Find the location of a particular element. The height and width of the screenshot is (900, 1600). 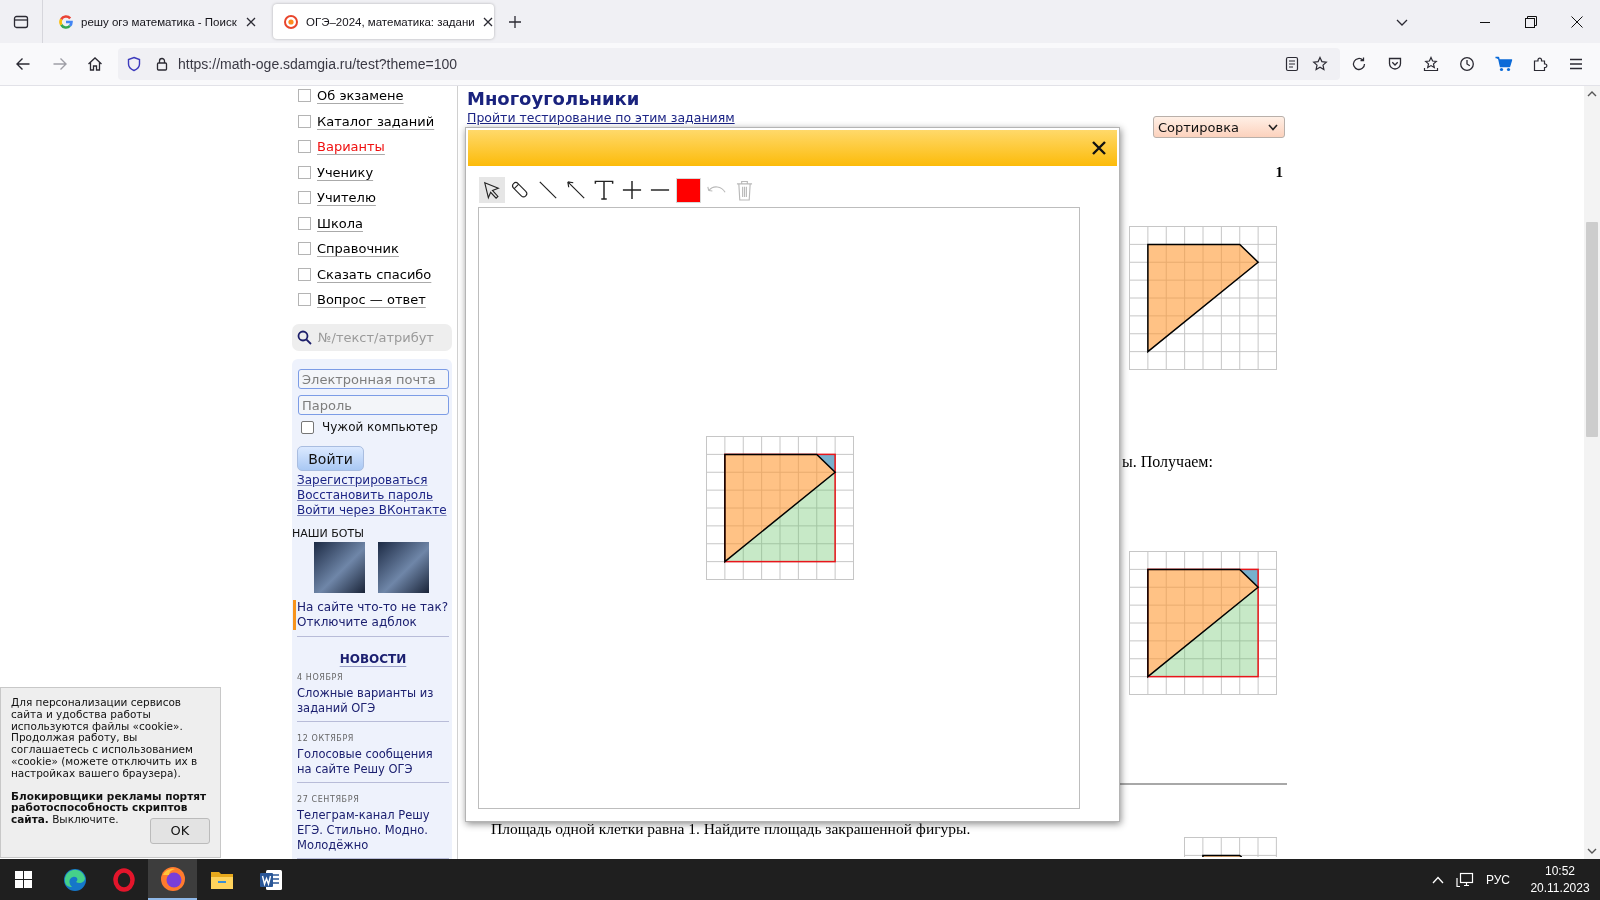

checkbox-label: Чужой компьютер is located at coordinates (380, 427).